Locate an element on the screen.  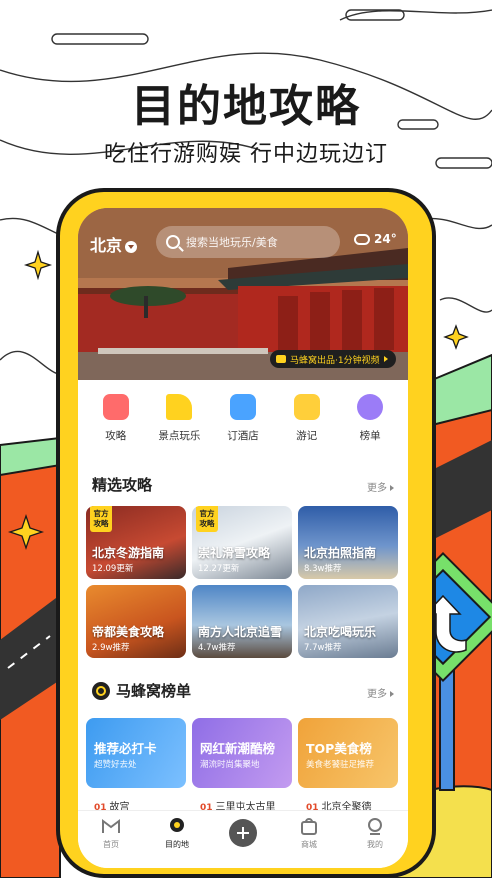
search-bar: 搜索当地玩乐/美食 is located at coordinates (248, 242).